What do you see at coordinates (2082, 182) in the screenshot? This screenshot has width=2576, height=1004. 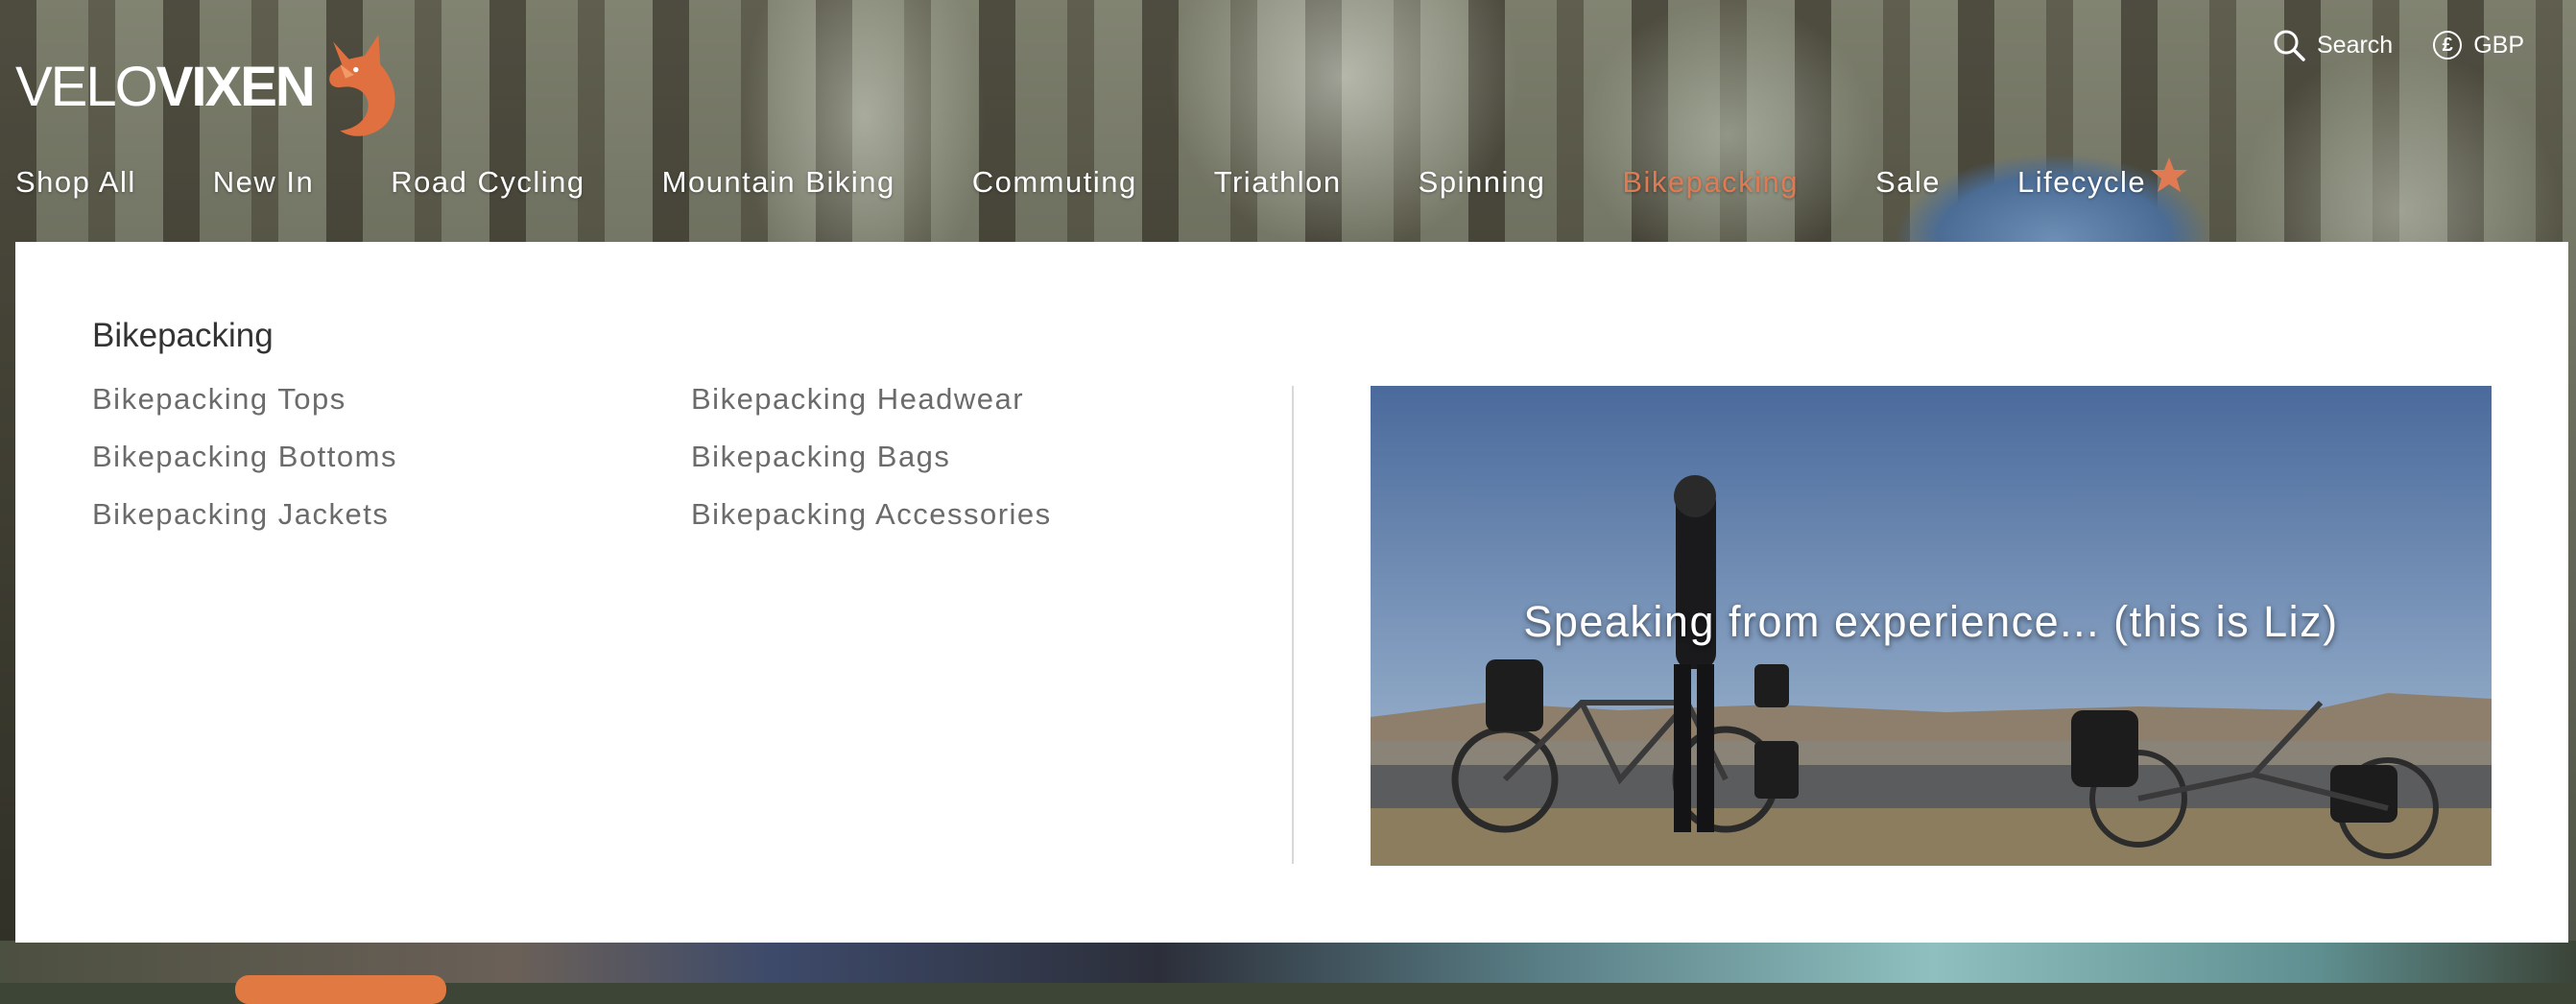 I see `nav-item-lifecycle-label: Lifecycle` at bounding box center [2082, 182].